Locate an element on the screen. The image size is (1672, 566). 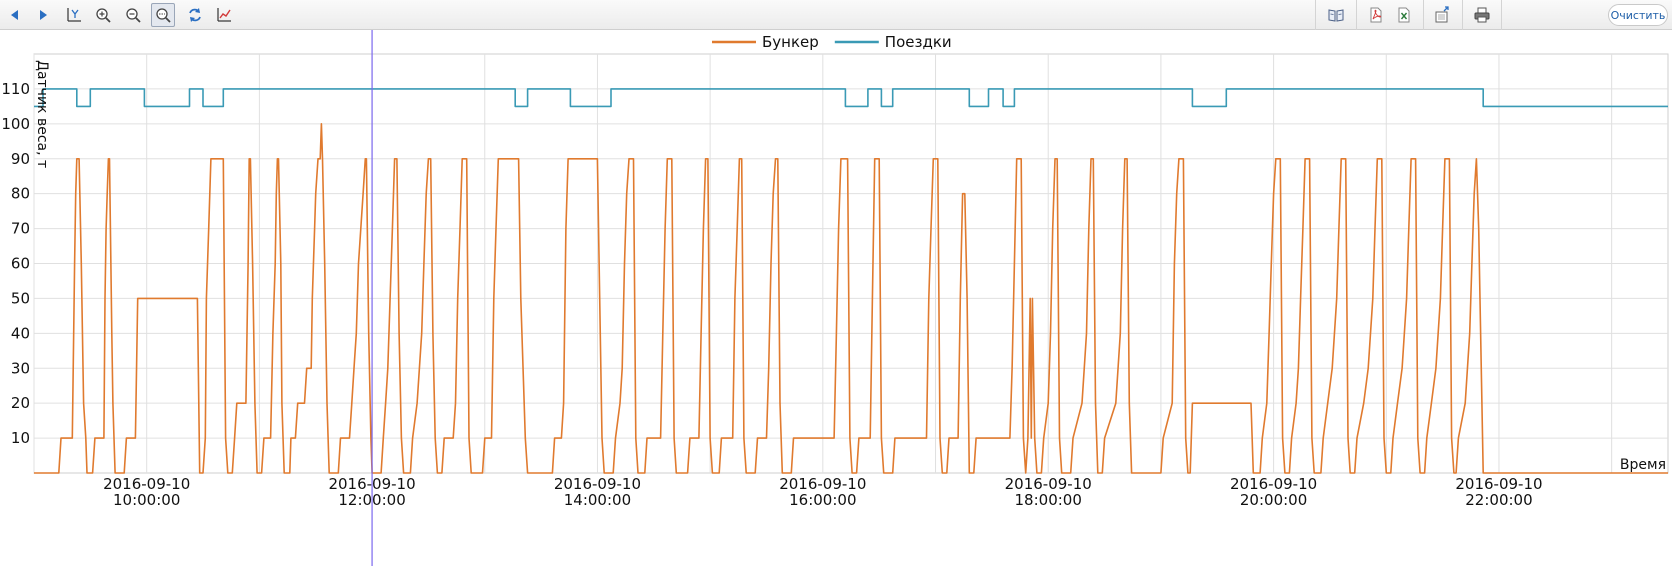
chart-settings-icon is located at coordinates (224, 15).